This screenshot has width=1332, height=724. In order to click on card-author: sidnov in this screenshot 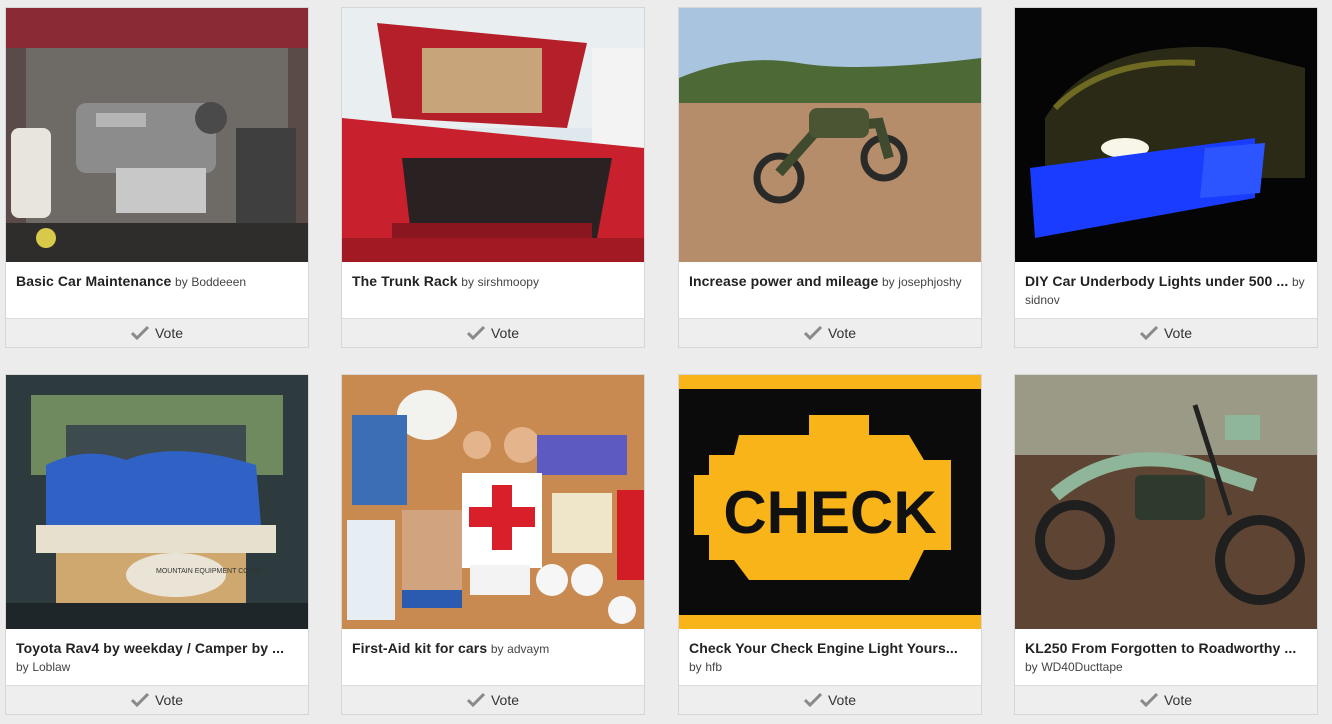, I will do `click(1042, 300)`.